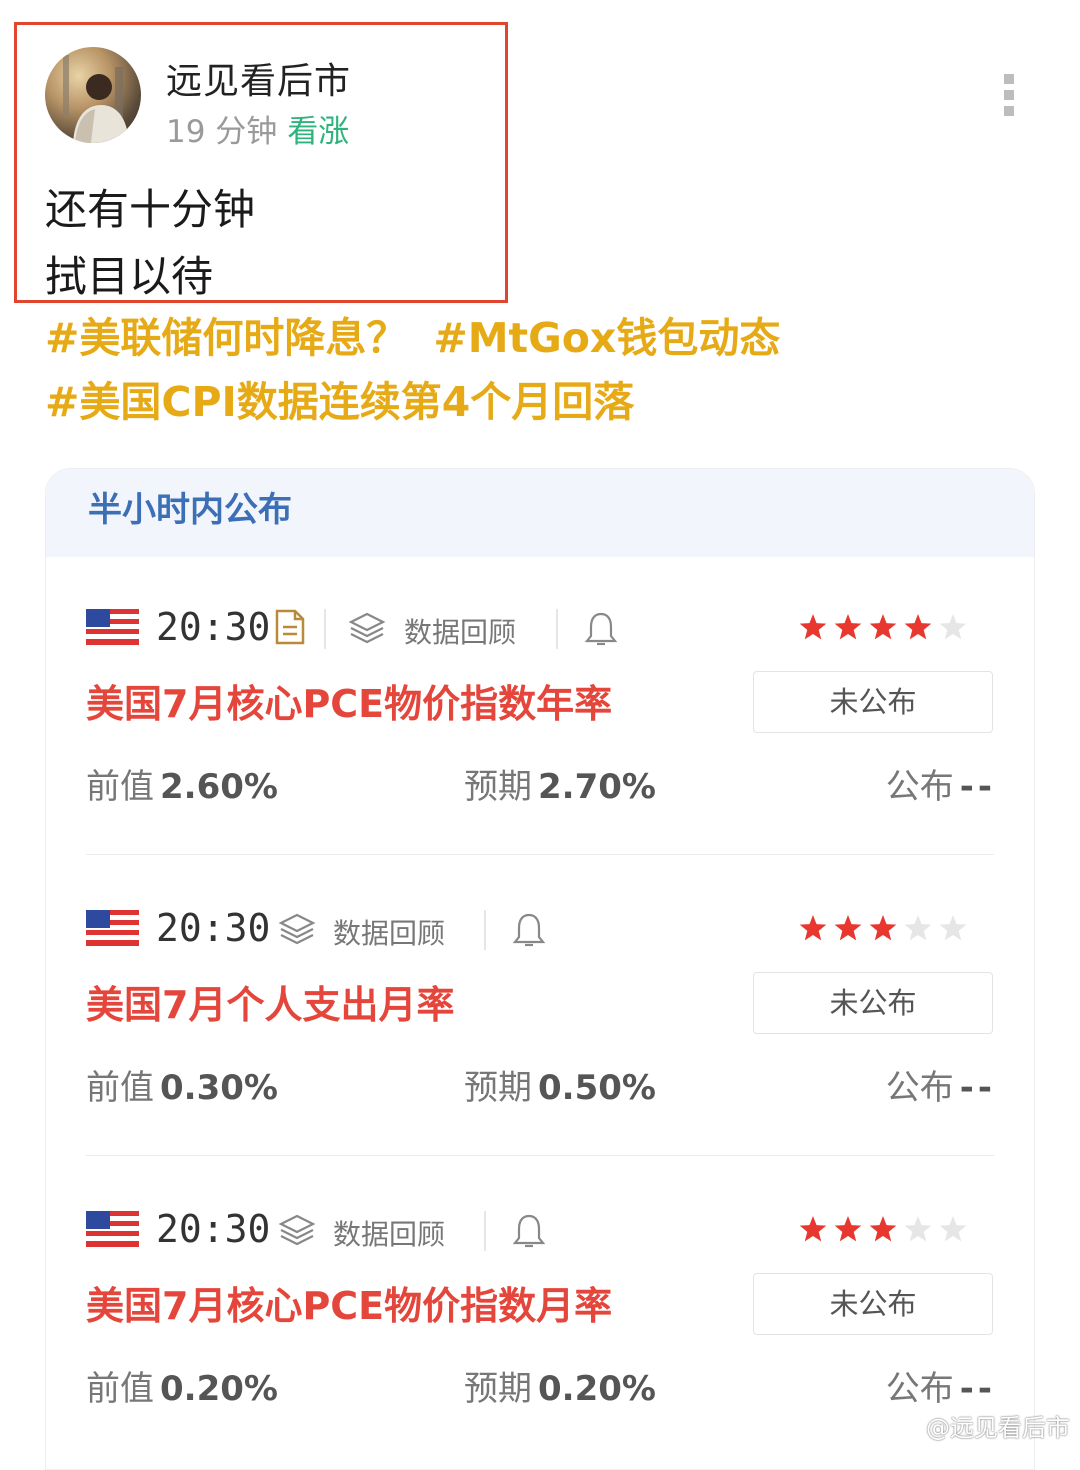 This screenshot has width=1080, height=1470. Describe the element at coordinates (998, 1428) in the screenshot. I see `watermark: @远见看后市` at that location.